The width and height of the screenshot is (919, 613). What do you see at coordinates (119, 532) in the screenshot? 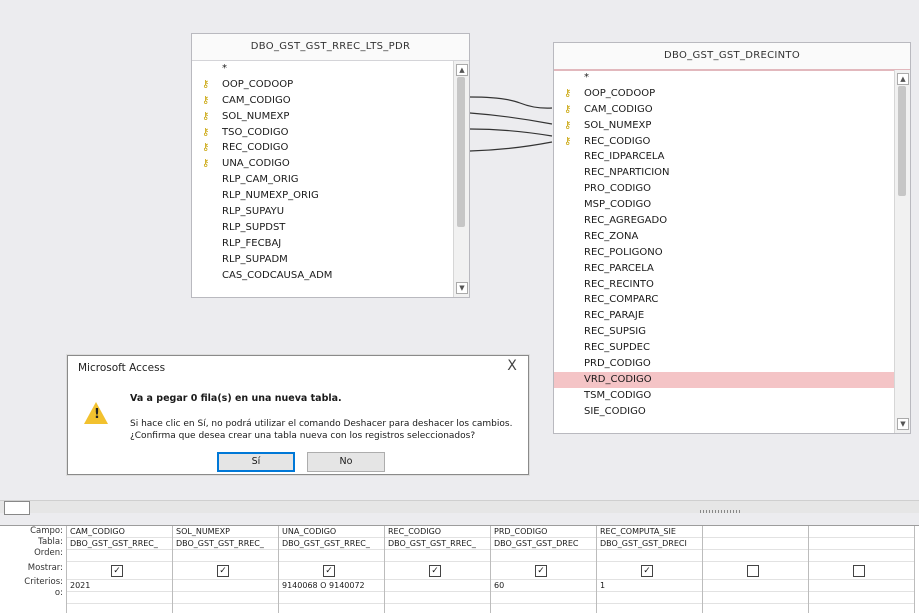
I see `grid-field-cell: CAM_CODIGO` at bounding box center [119, 532].